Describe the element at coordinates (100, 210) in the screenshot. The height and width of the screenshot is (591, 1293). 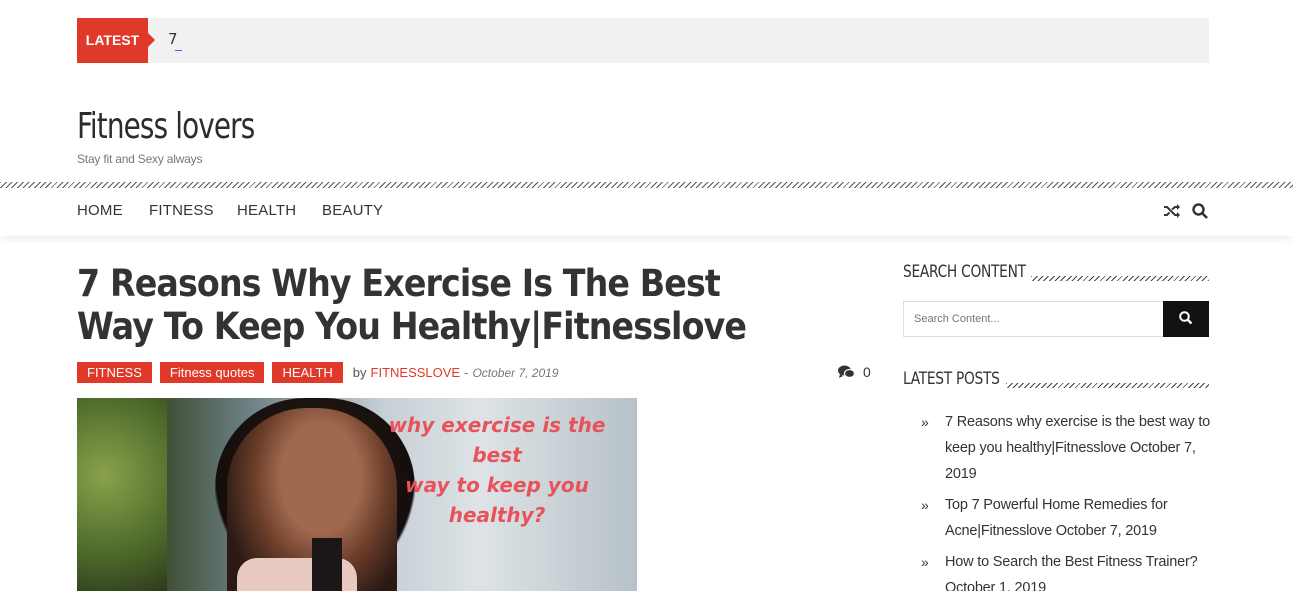
I see `nav-item-home: HOME` at that location.